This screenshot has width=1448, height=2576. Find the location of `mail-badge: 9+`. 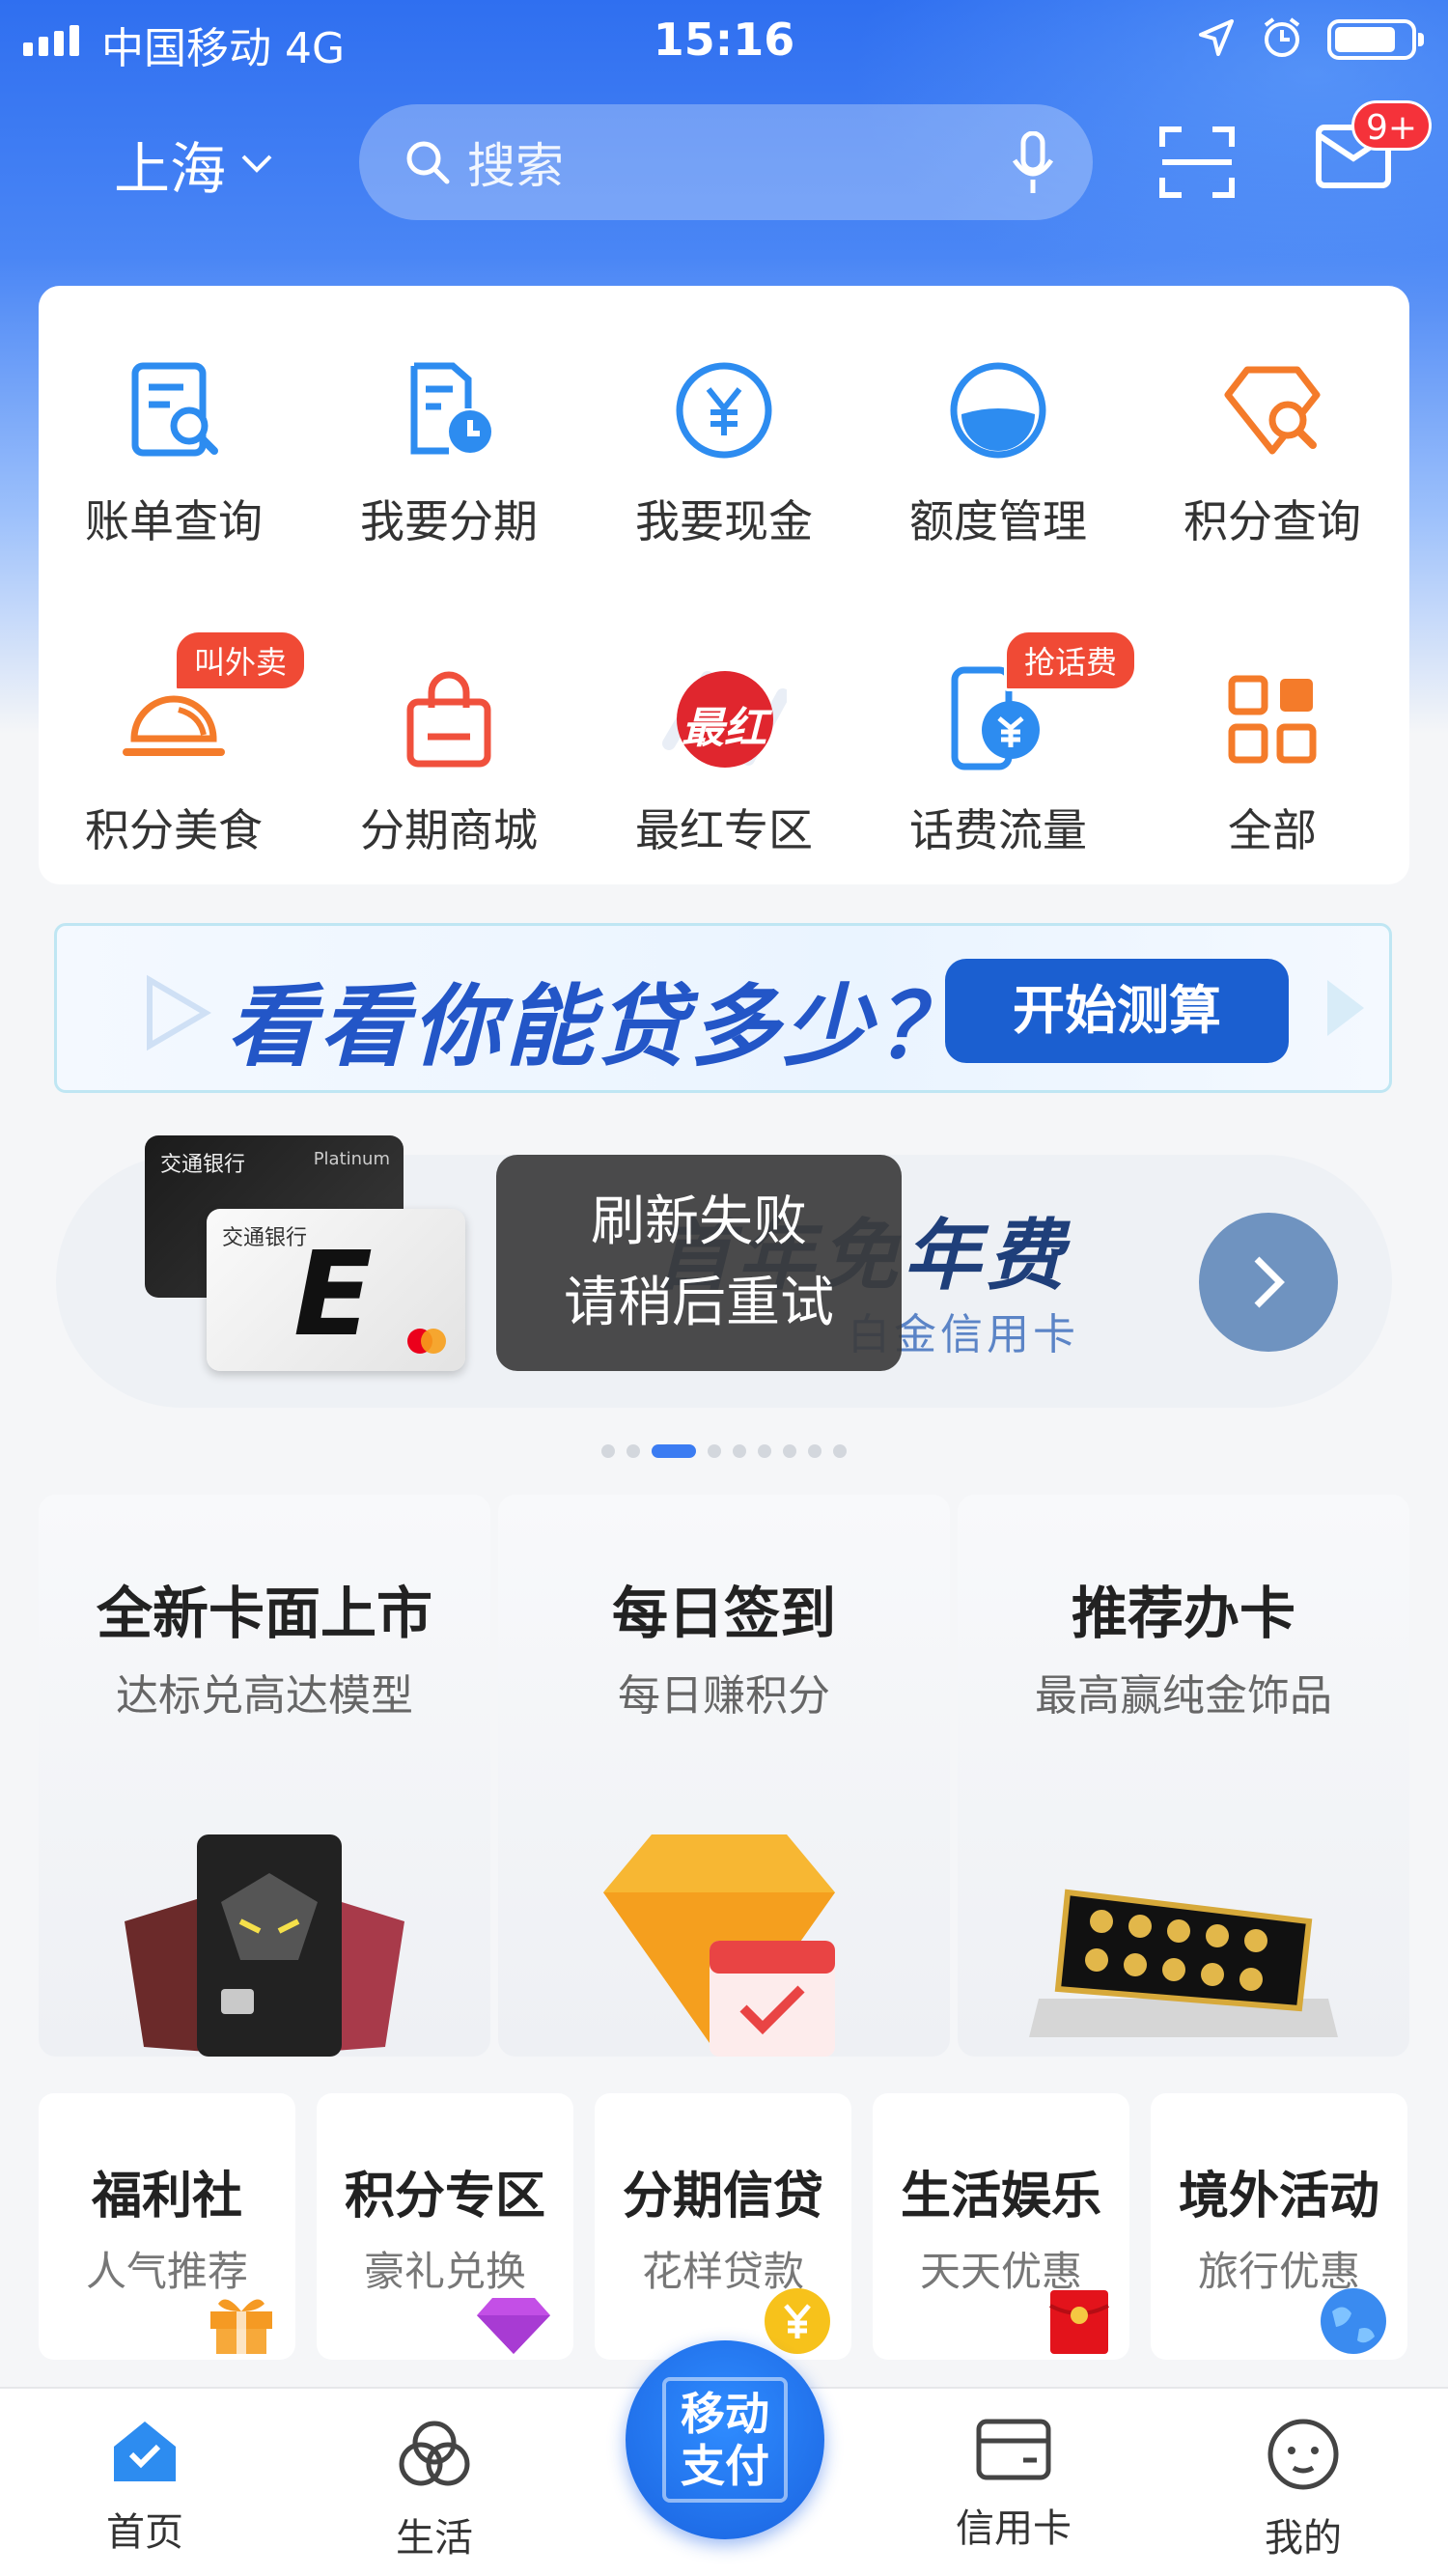

mail-badge: 9+ is located at coordinates (1392, 126).